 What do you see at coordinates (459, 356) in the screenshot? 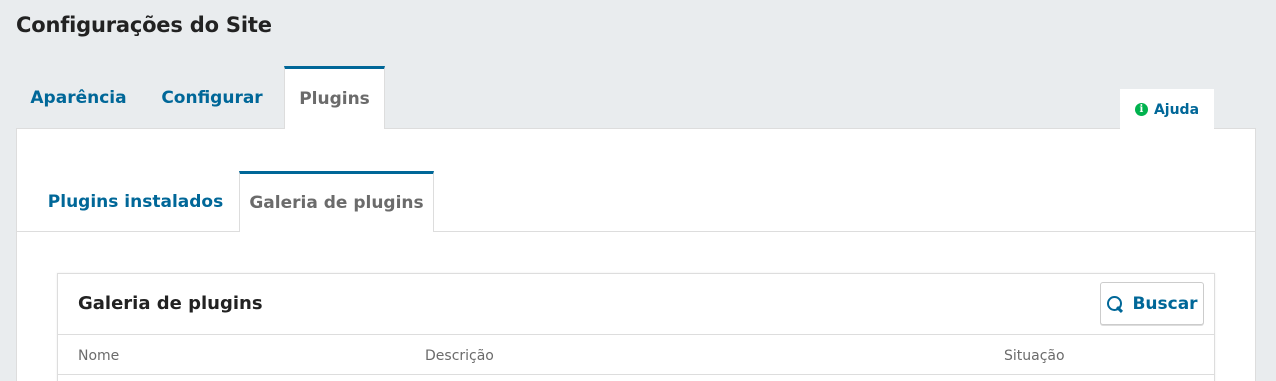
I see `column-header-description: Descrição` at bounding box center [459, 356].